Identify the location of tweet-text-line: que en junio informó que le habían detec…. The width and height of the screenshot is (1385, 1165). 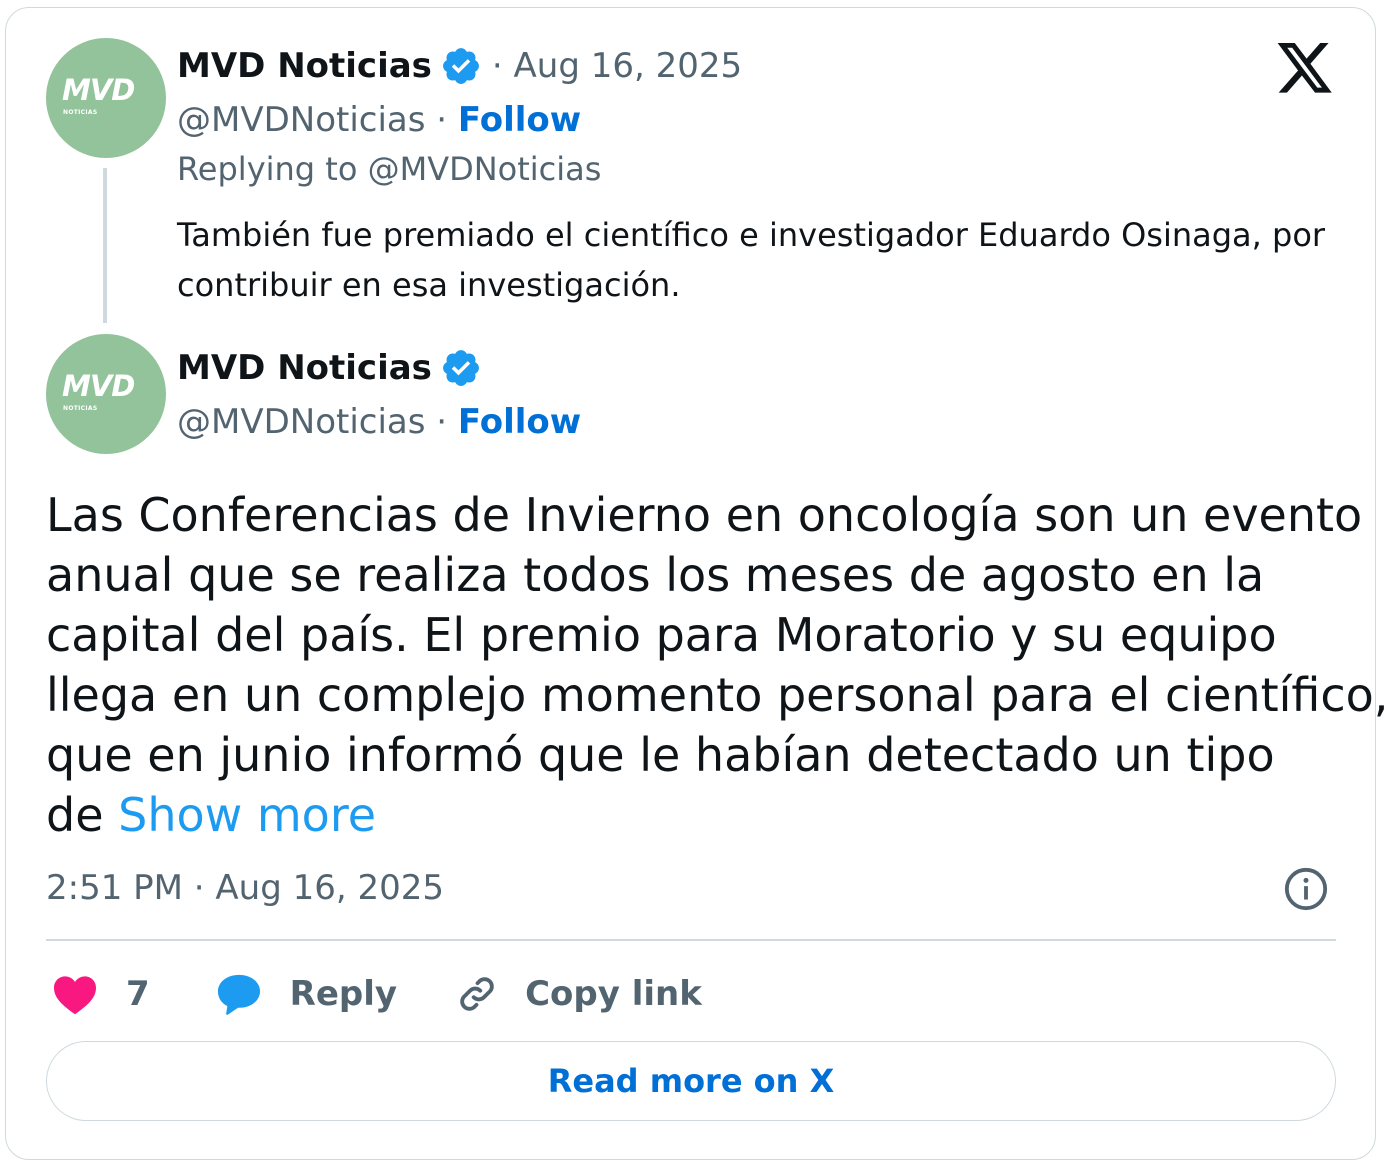
(660, 755).